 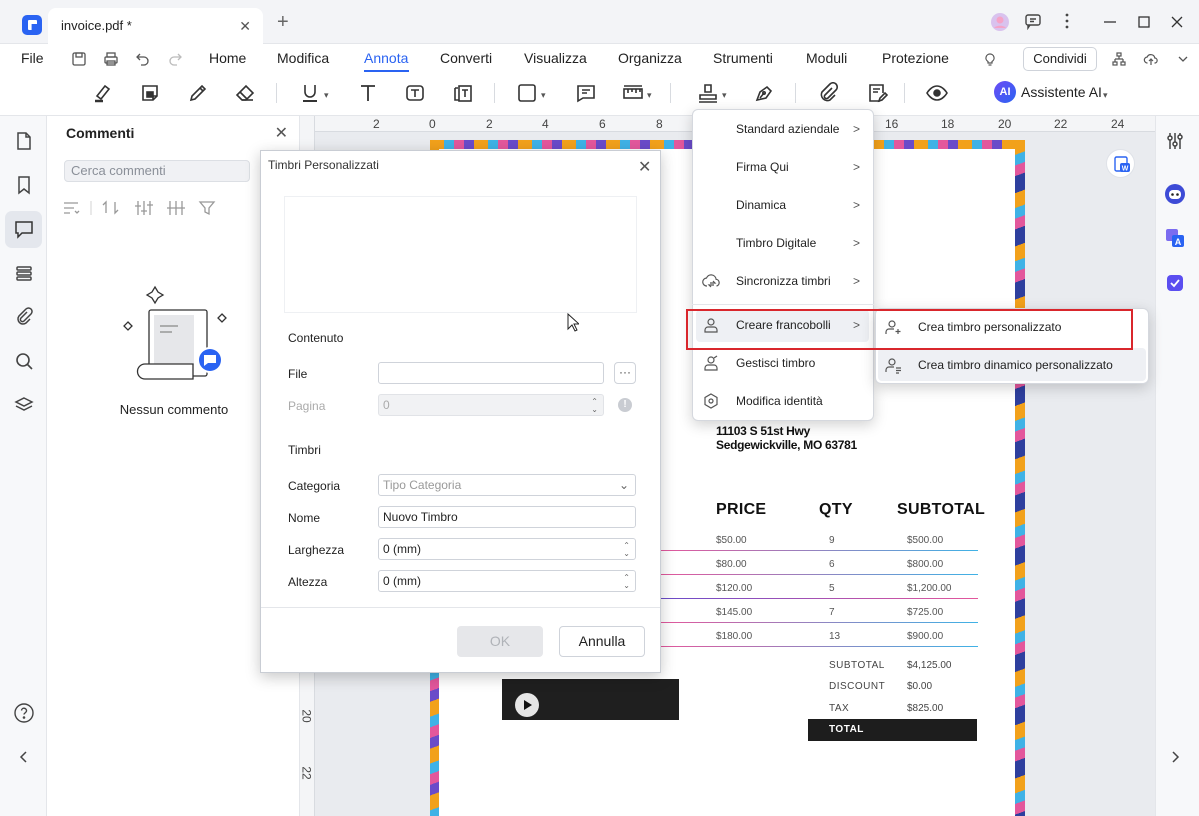 What do you see at coordinates (491, 373) in the screenshot?
I see `file-input` at bounding box center [491, 373].